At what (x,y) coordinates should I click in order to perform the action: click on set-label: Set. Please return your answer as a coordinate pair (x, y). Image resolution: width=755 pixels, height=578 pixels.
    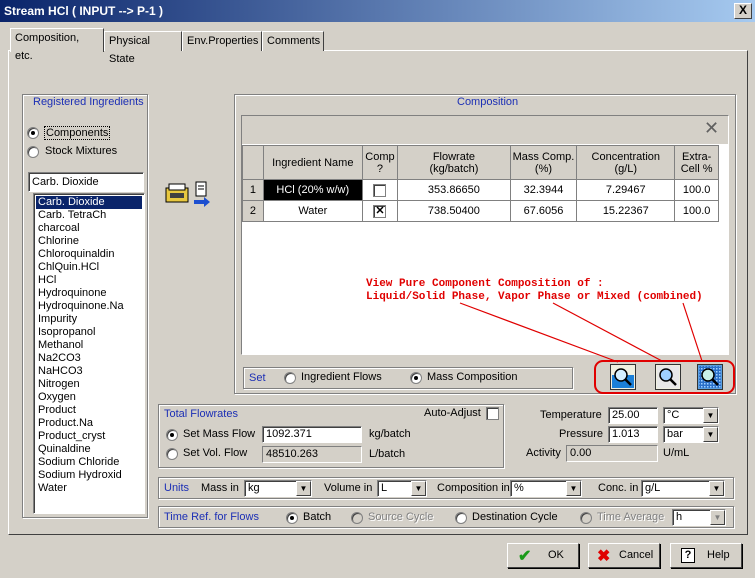
    Looking at the image, I should click on (257, 378).